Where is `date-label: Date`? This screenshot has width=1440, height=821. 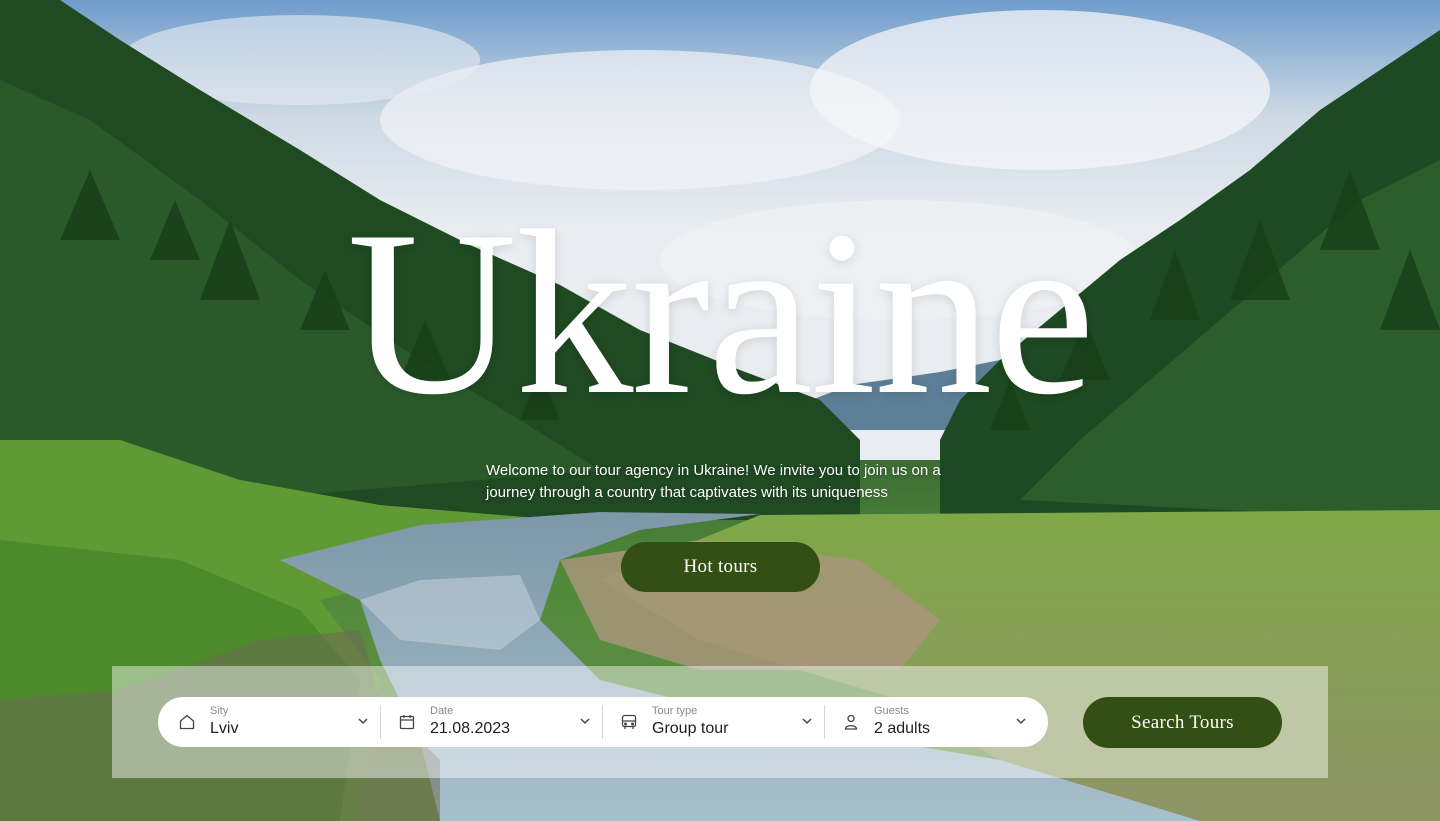
date-label: Date is located at coordinates (442, 711).